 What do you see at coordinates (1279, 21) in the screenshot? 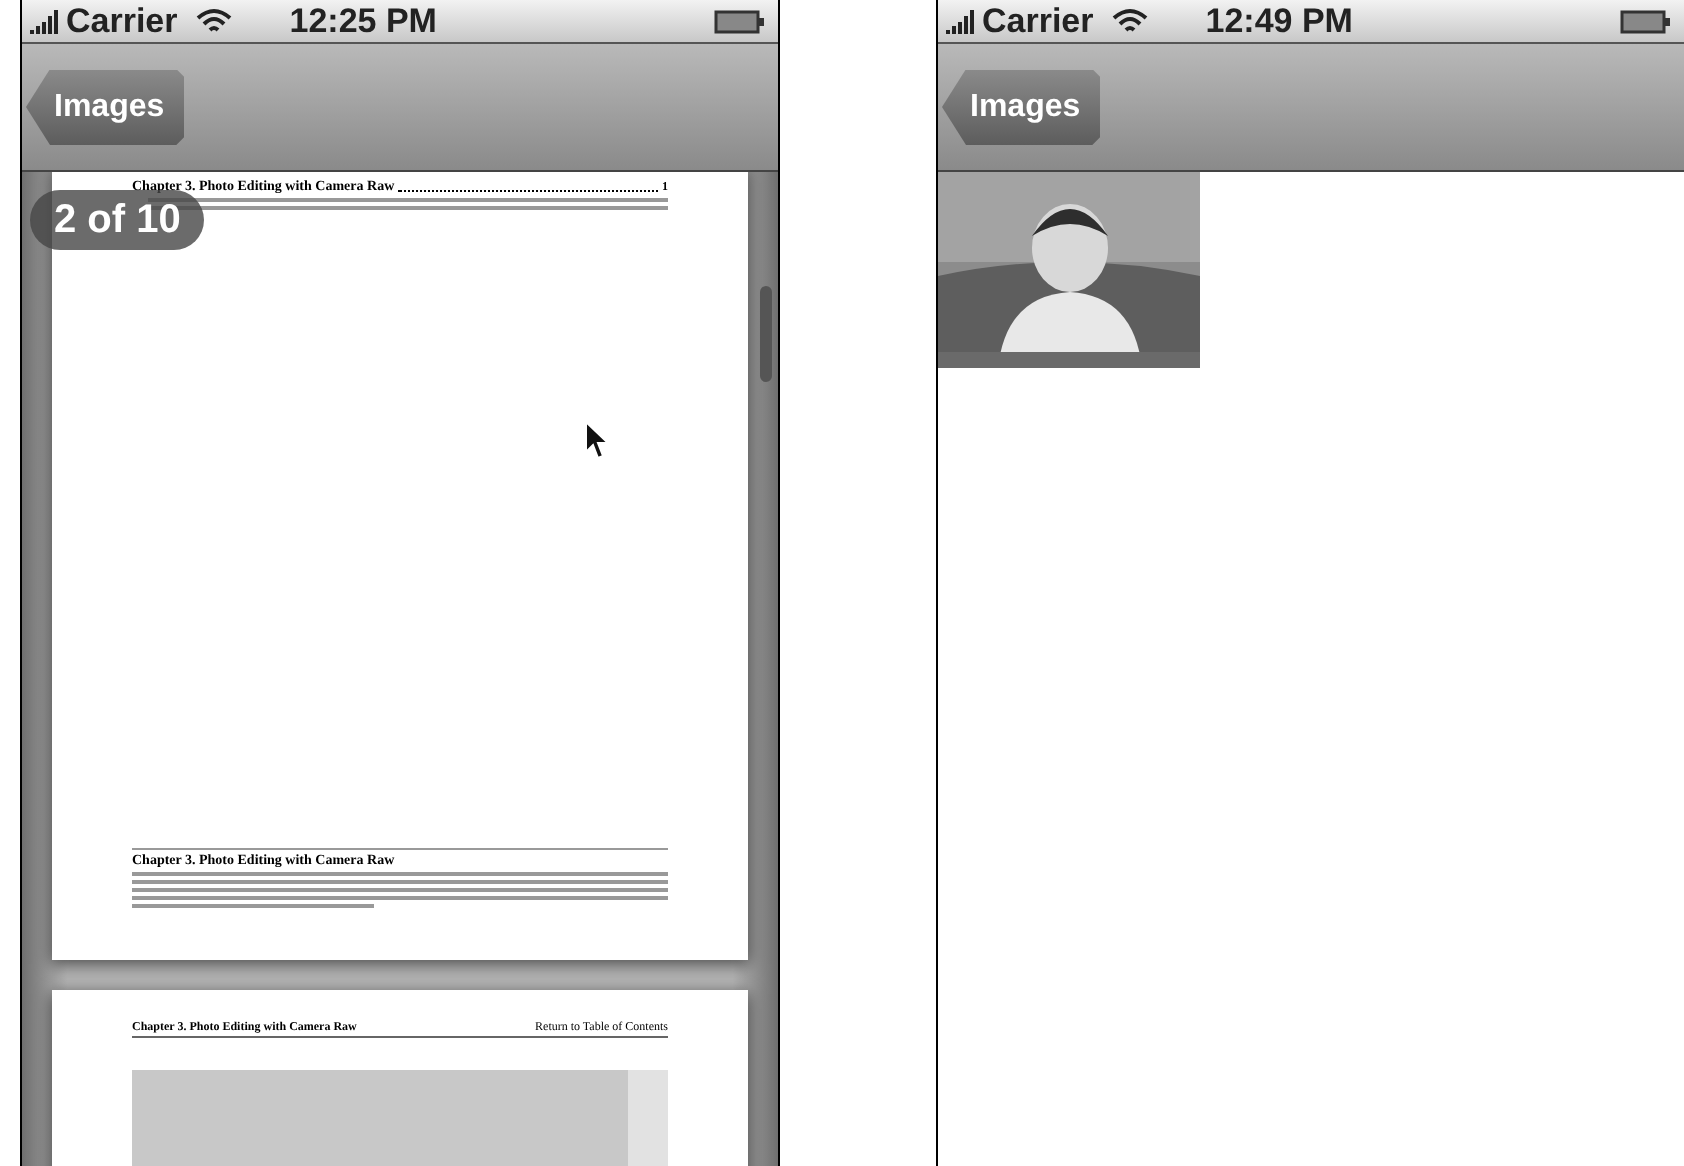
I see `clock-label: 12:49 PM` at bounding box center [1279, 21].